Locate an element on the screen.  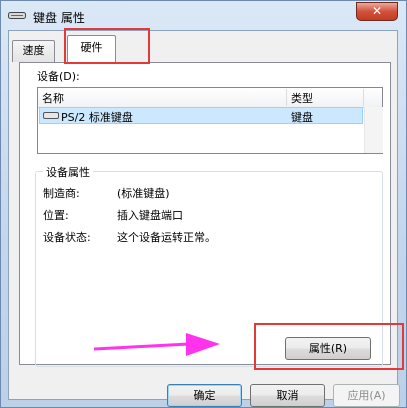
device-row: PS/2 标准键盘 键盘 is located at coordinates (201, 115).